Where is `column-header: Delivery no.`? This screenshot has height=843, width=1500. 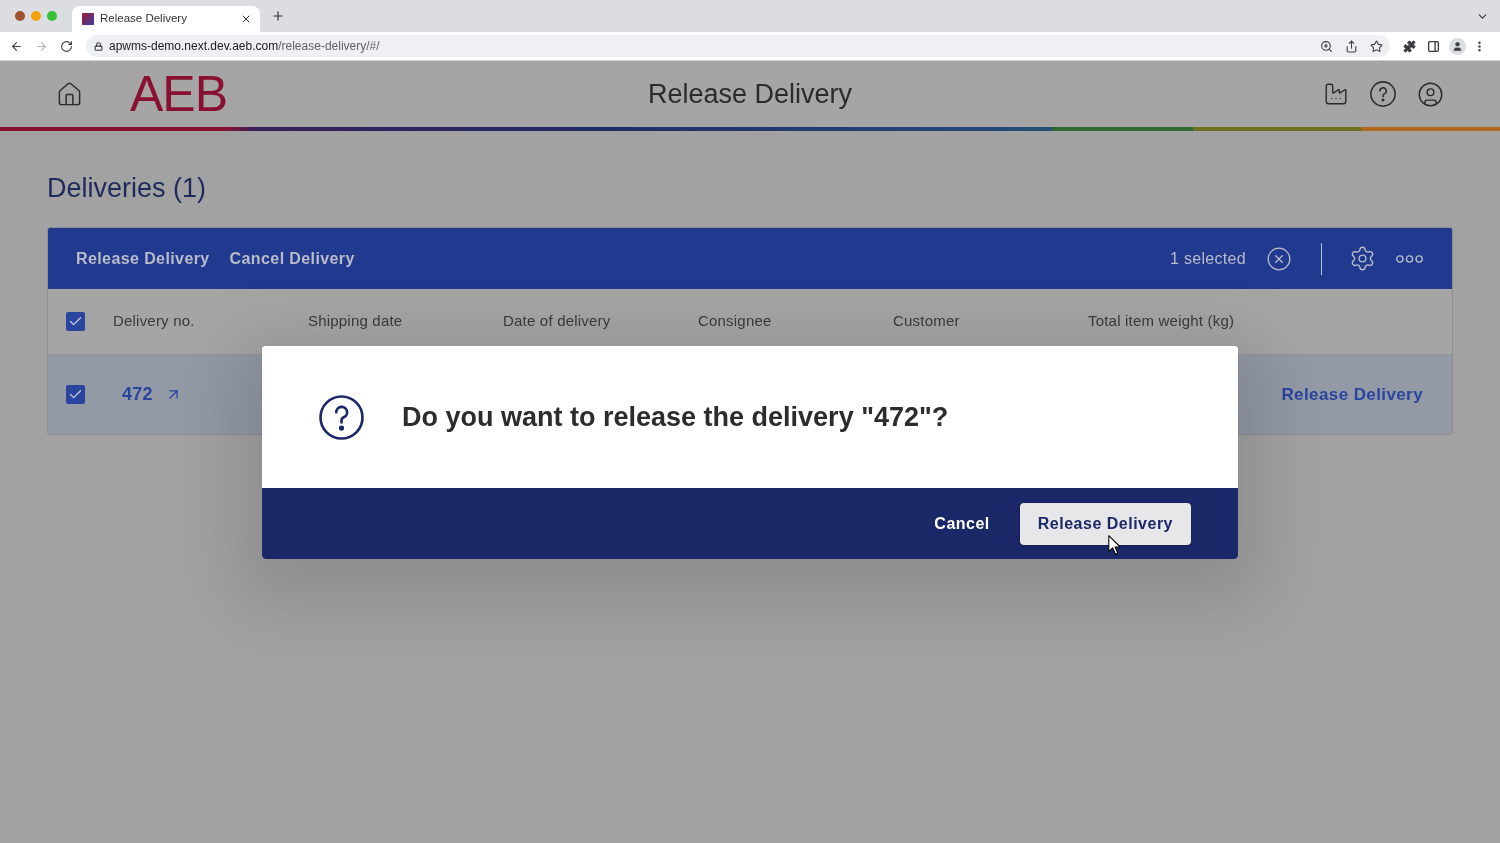 column-header: Delivery no. is located at coordinates (210, 321).